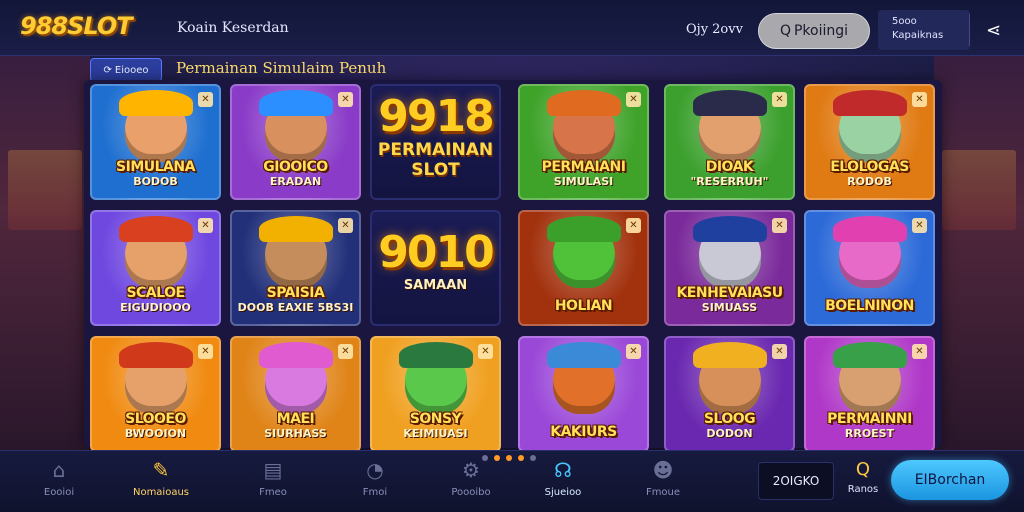 This screenshot has width=1024, height=512. Describe the element at coordinates (471, 492) in the screenshot. I see `nav-item-label: Poooibo` at that location.